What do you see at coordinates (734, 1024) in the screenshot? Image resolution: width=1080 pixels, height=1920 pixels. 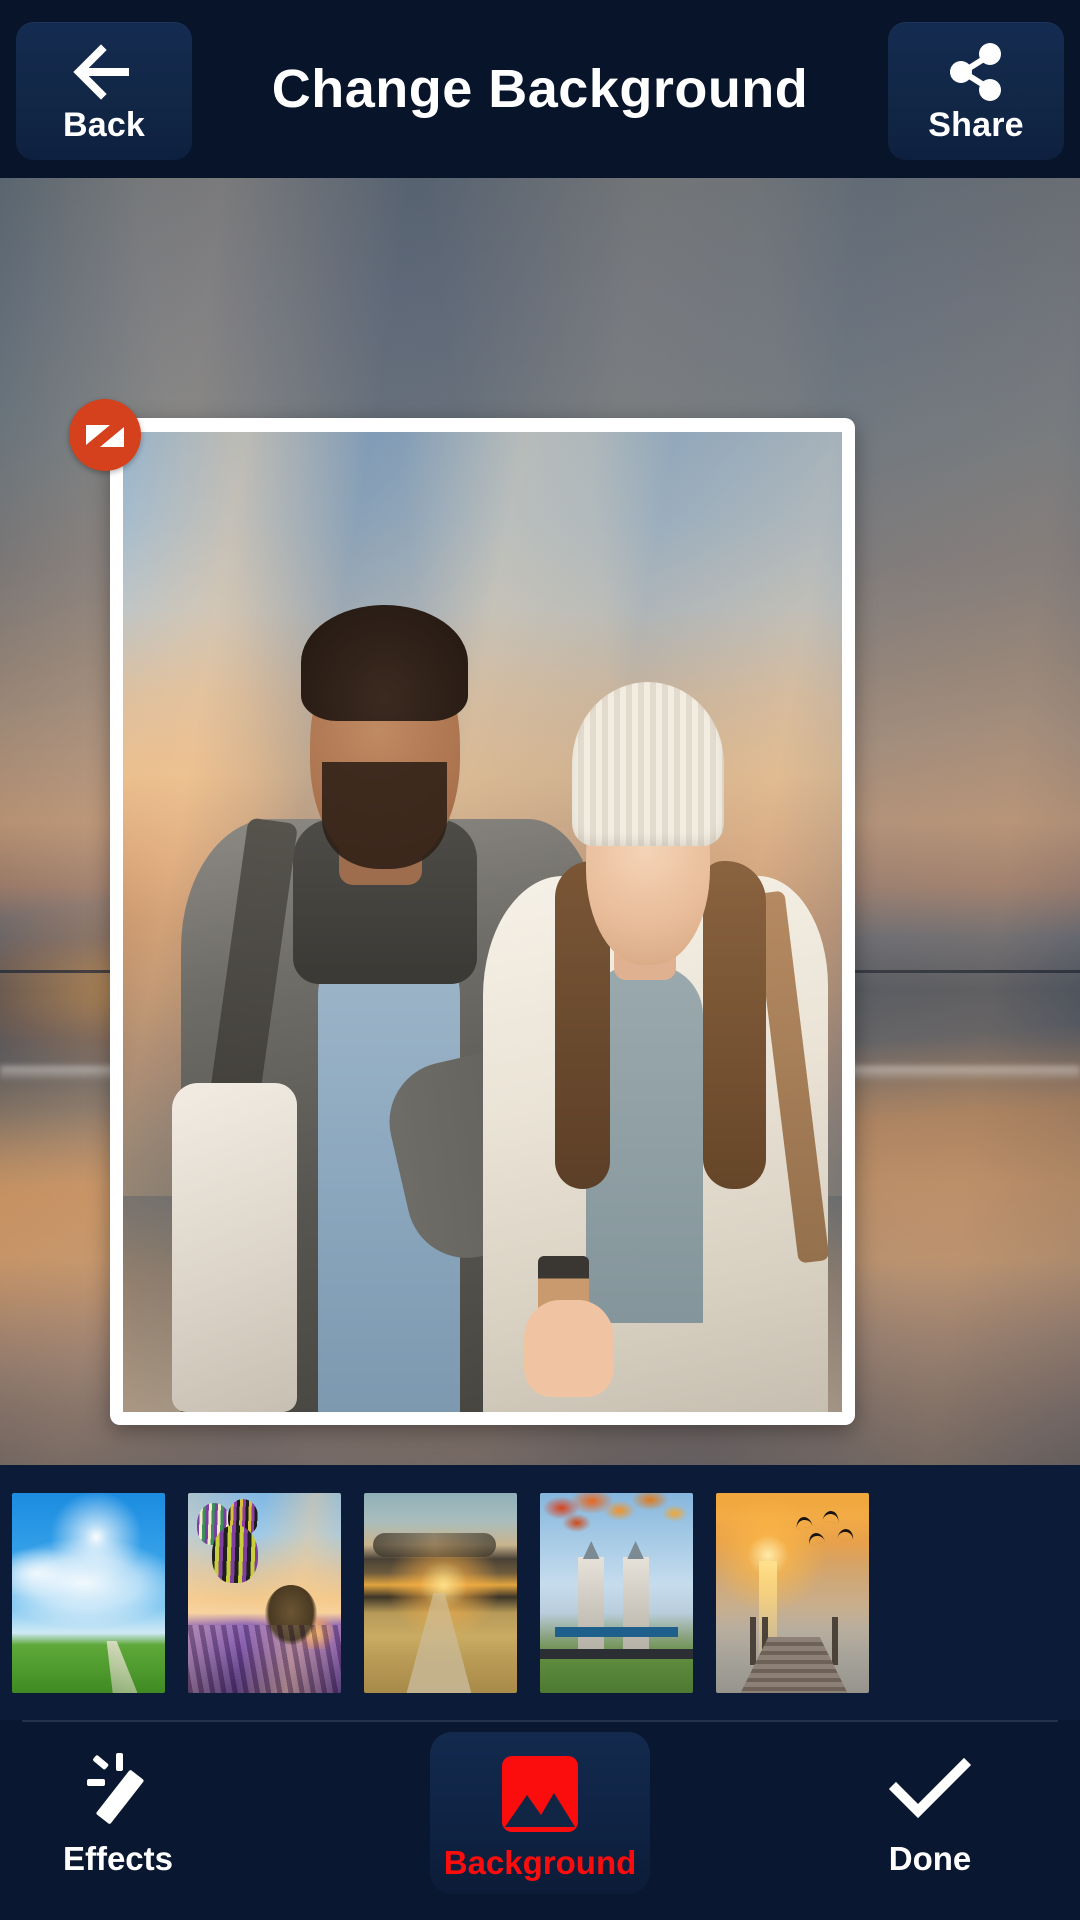 I see `woman-hair-right` at bounding box center [734, 1024].